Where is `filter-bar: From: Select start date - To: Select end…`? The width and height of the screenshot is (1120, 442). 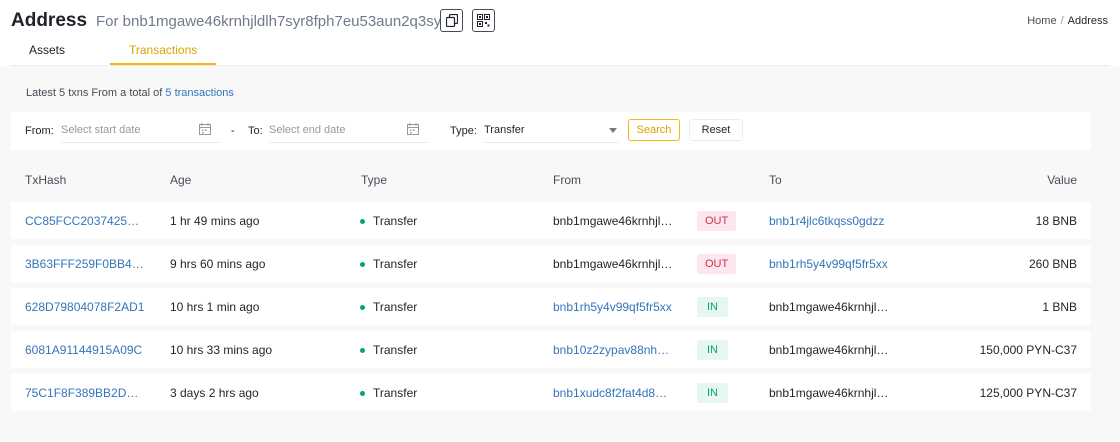 filter-bar: From: Select start date - To: Select end… is located at coordinates (551, 131).